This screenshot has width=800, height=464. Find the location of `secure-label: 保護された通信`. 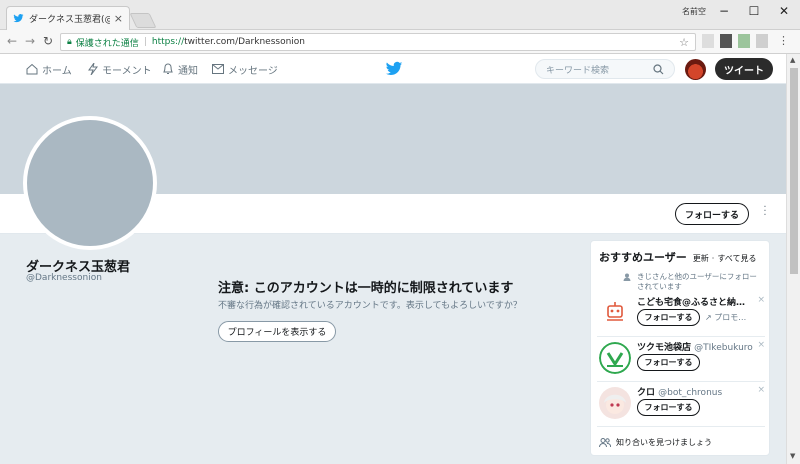

secure-label: 保護された通信 is located at coordinates (107, 43).